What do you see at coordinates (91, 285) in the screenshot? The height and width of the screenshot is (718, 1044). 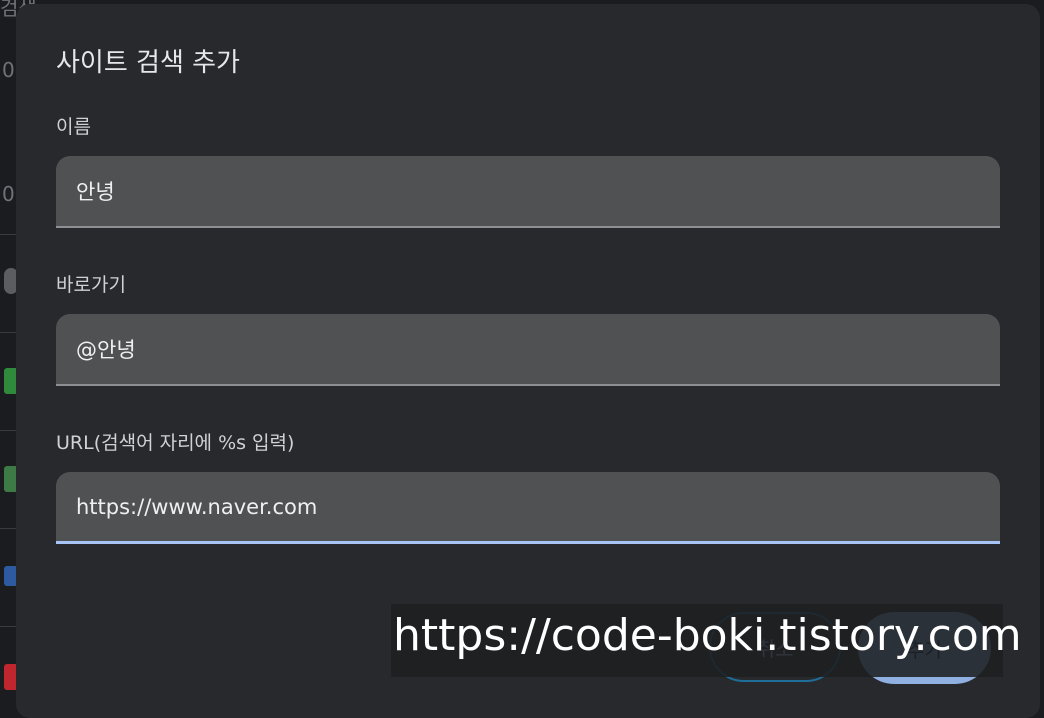 I see `shortcut-label: 바로가기` at bounding box center [91, 285].